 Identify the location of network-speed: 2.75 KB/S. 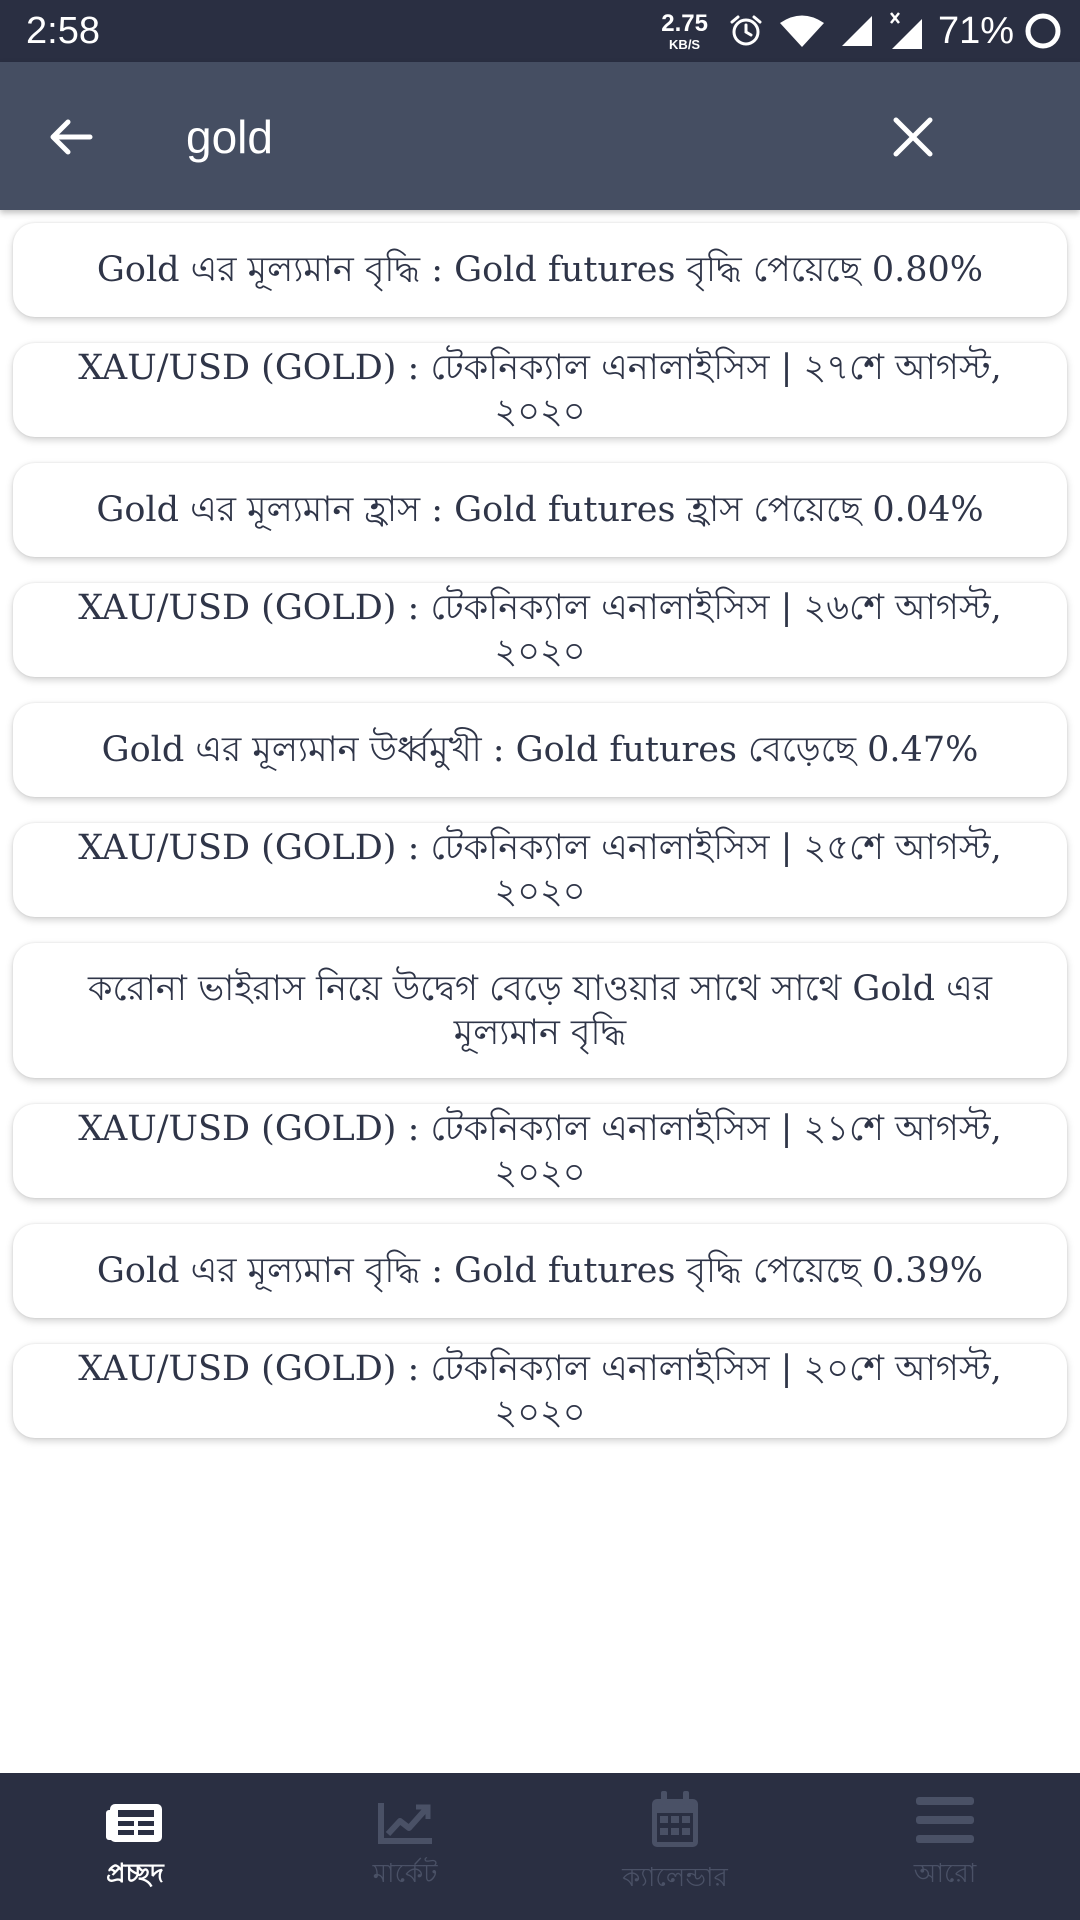
(684, 30).